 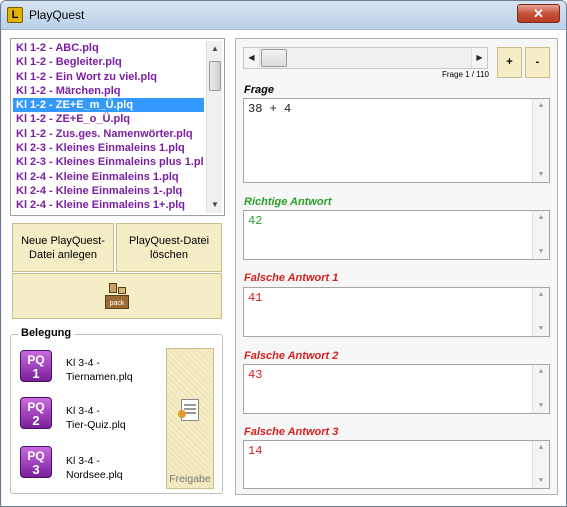 What do you see at coordinates (96, 418) in the screenshot?
I see `pq-slot-2-name: Kl 3-4 - Tier-Quiz.plq` at bounding box center [96, 418].